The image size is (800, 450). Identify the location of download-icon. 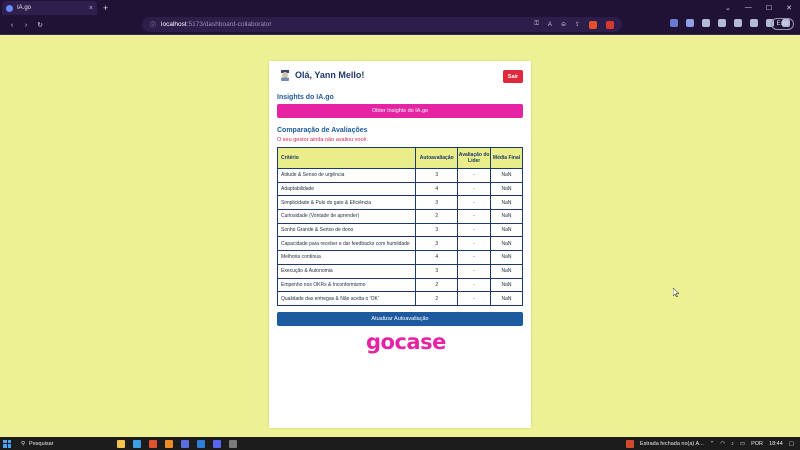
(722, 23).